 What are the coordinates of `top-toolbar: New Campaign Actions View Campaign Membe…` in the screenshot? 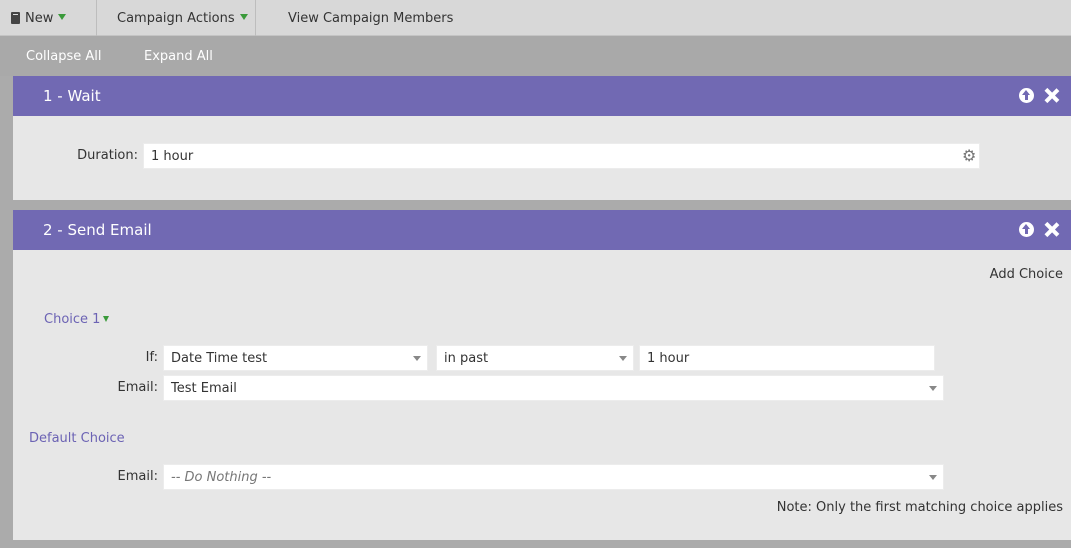 It's located at (535, 18).